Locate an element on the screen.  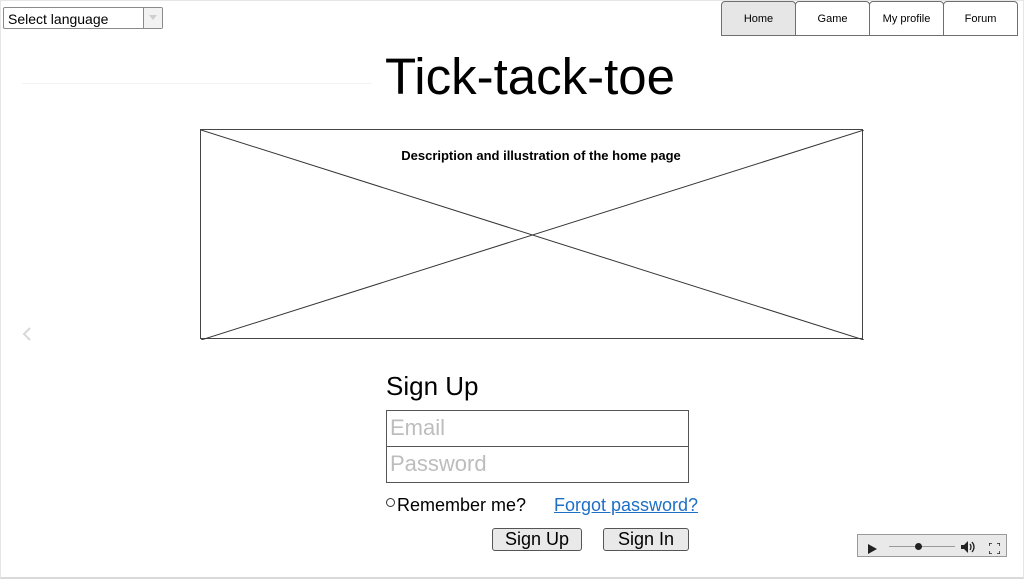
play-icon is located at coordinates (872, 550).